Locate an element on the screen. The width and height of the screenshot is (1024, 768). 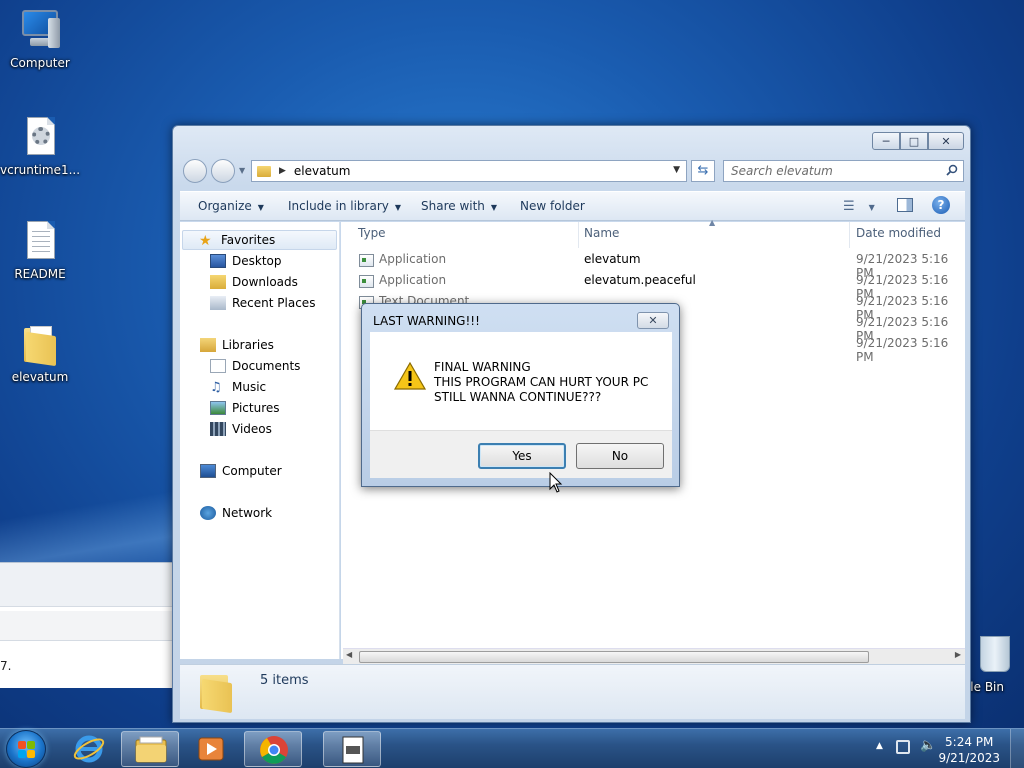
nav-videos: Videos is located at coordinates (241, 429).